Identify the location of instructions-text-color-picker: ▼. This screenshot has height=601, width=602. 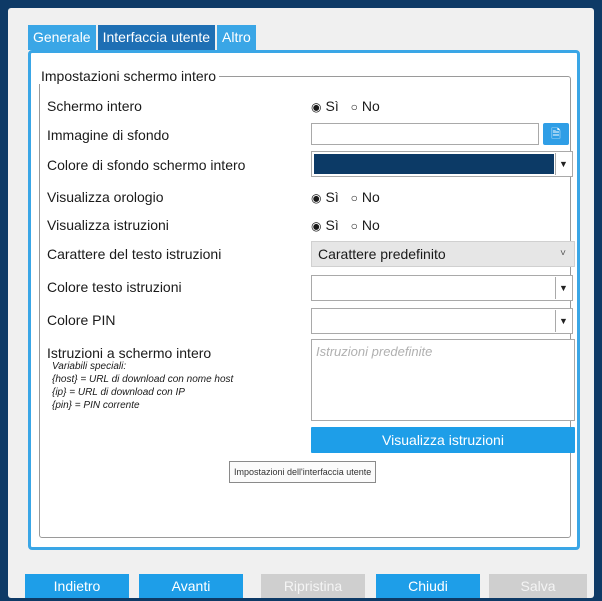
(442, 288).